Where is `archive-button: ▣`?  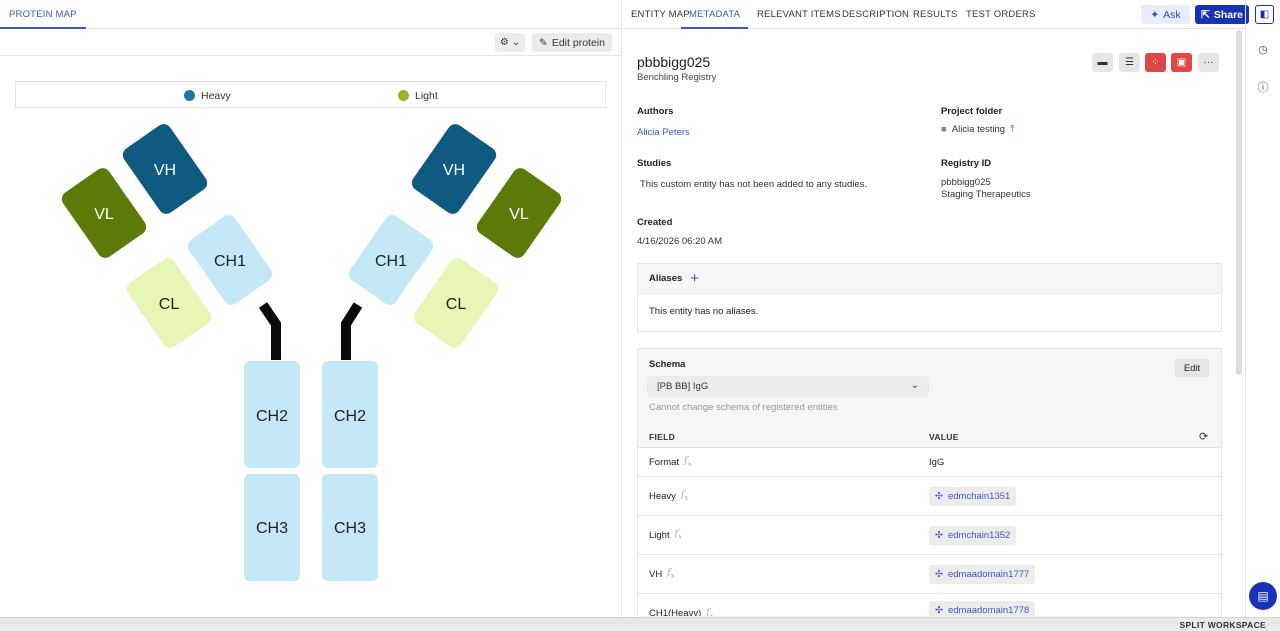
archive-button: ▣ is located at coordinates (1181, 62).